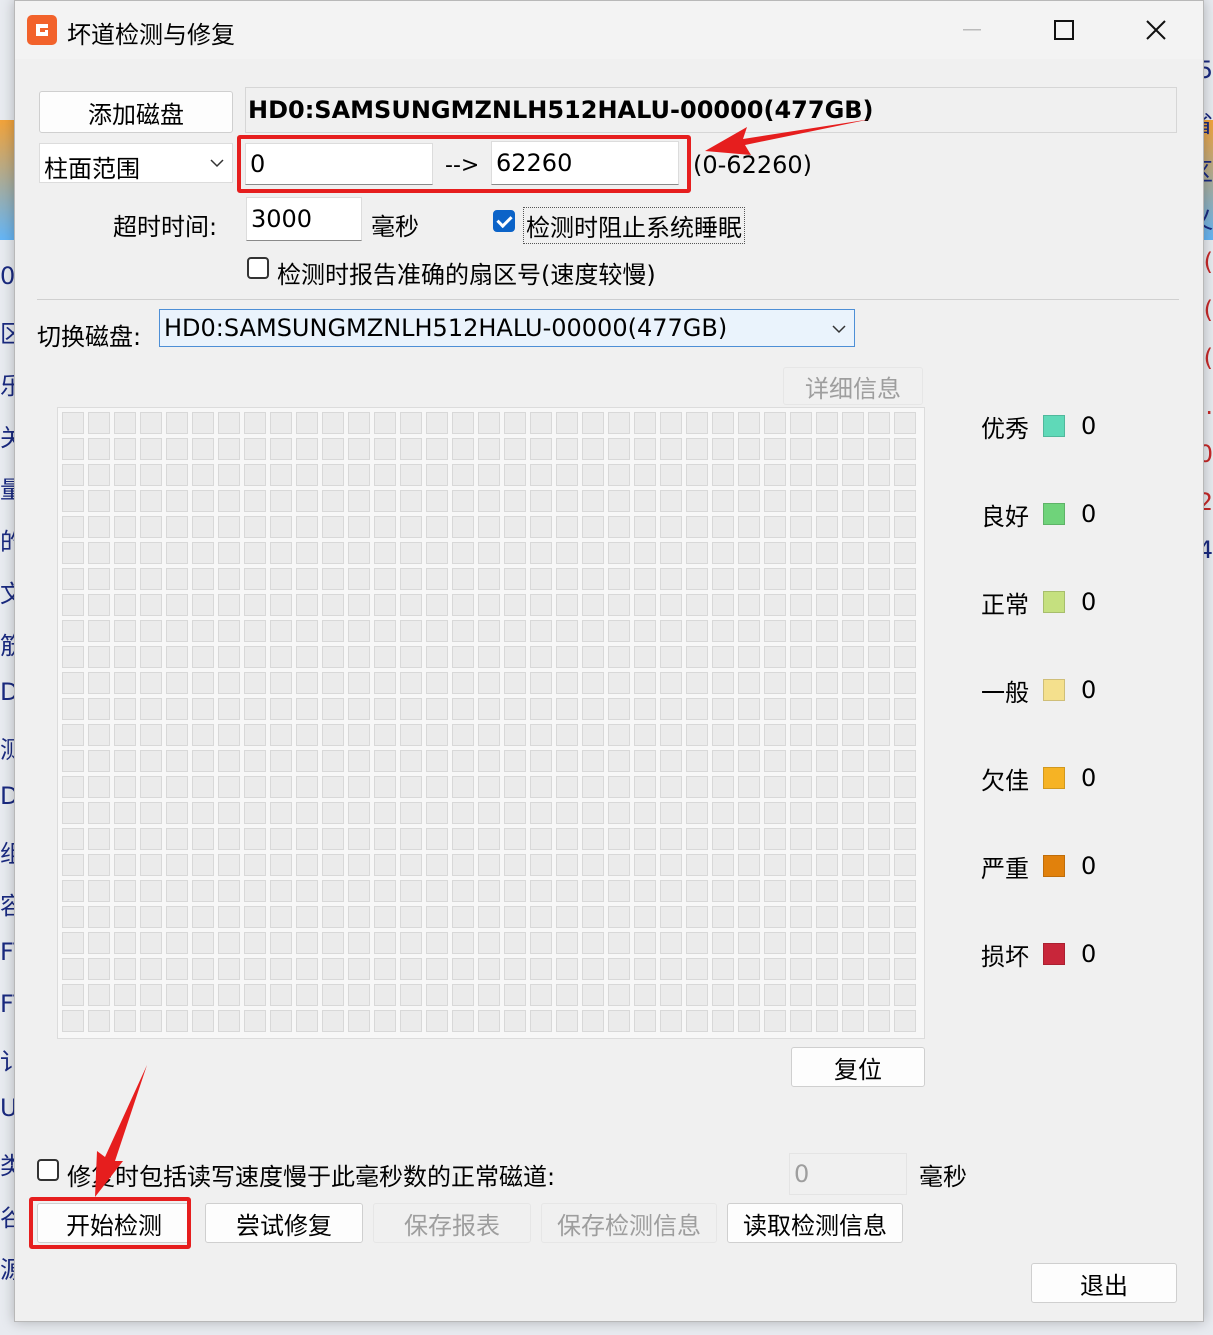  Describe the element at coordinates (136, 163) in the screenshot. I see `range-mode-select: 柱面范围` at that location.